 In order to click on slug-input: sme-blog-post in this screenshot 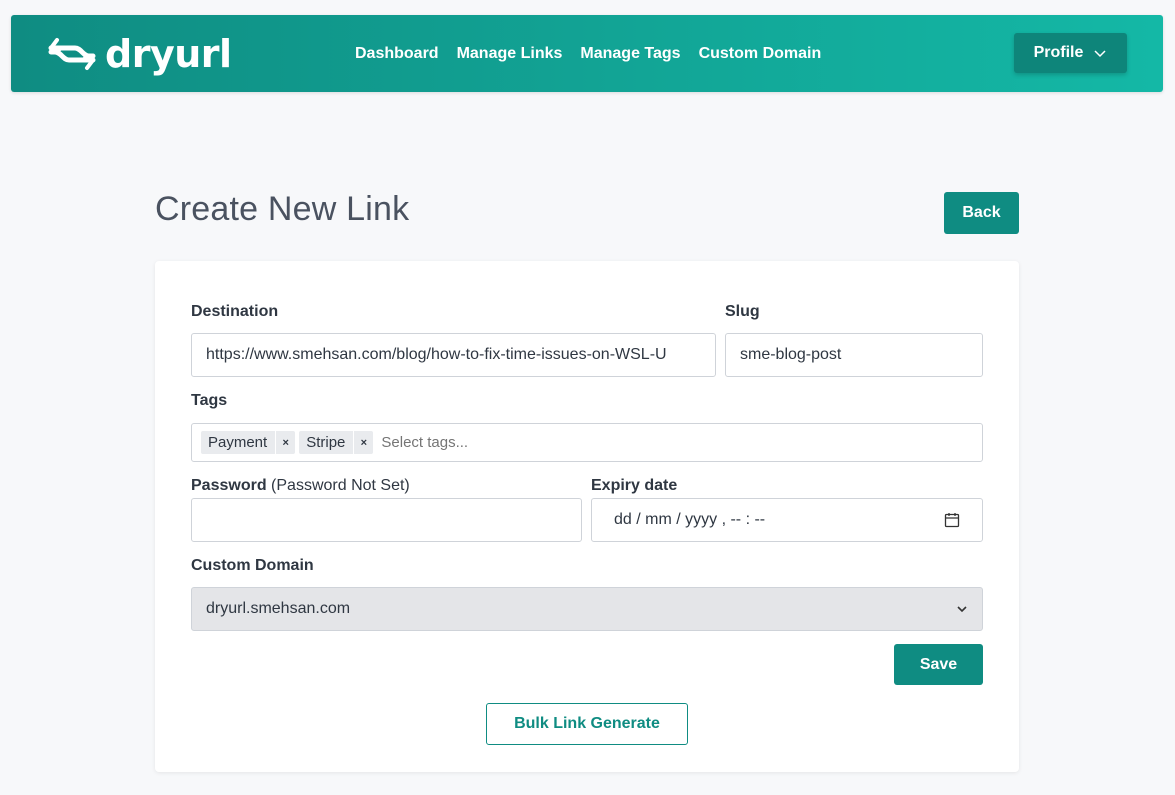, I will do `click(854, 355)`.